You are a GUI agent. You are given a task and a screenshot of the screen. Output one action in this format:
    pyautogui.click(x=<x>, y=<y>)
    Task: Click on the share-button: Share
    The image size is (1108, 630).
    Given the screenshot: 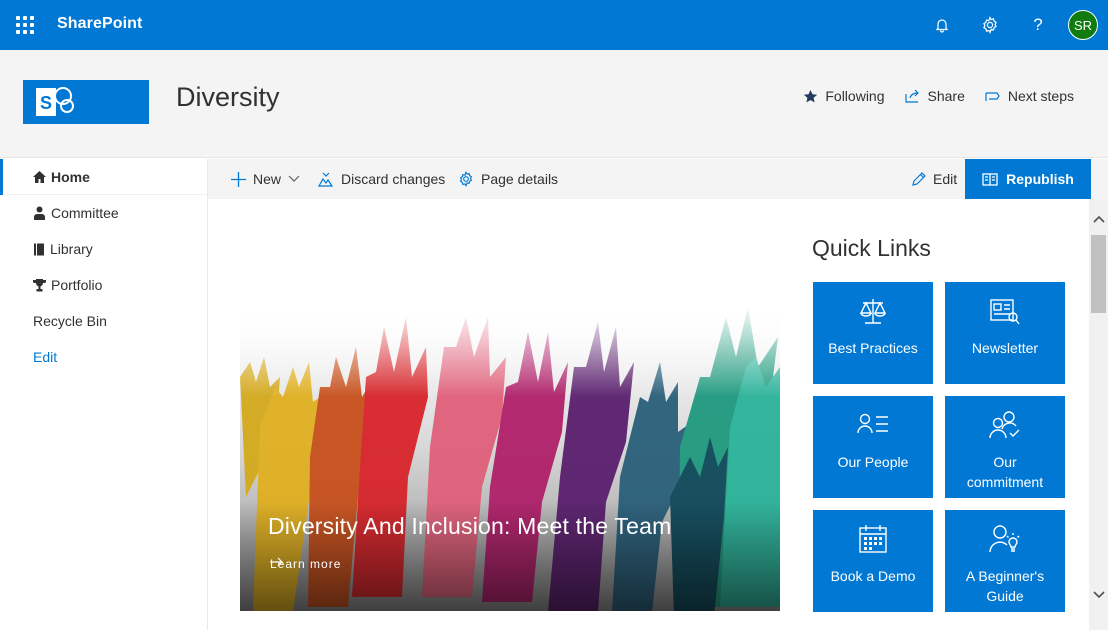 What is the action you would take?
    pyautogui.click(x=934, y=96)
    